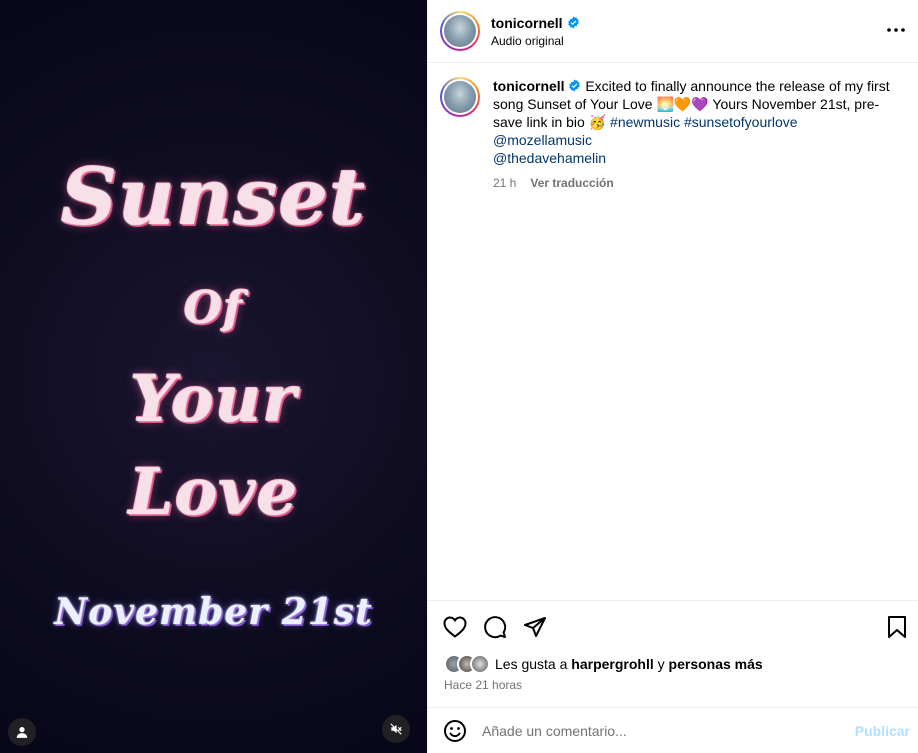  I want to click on comment-button, so click(495, 627).